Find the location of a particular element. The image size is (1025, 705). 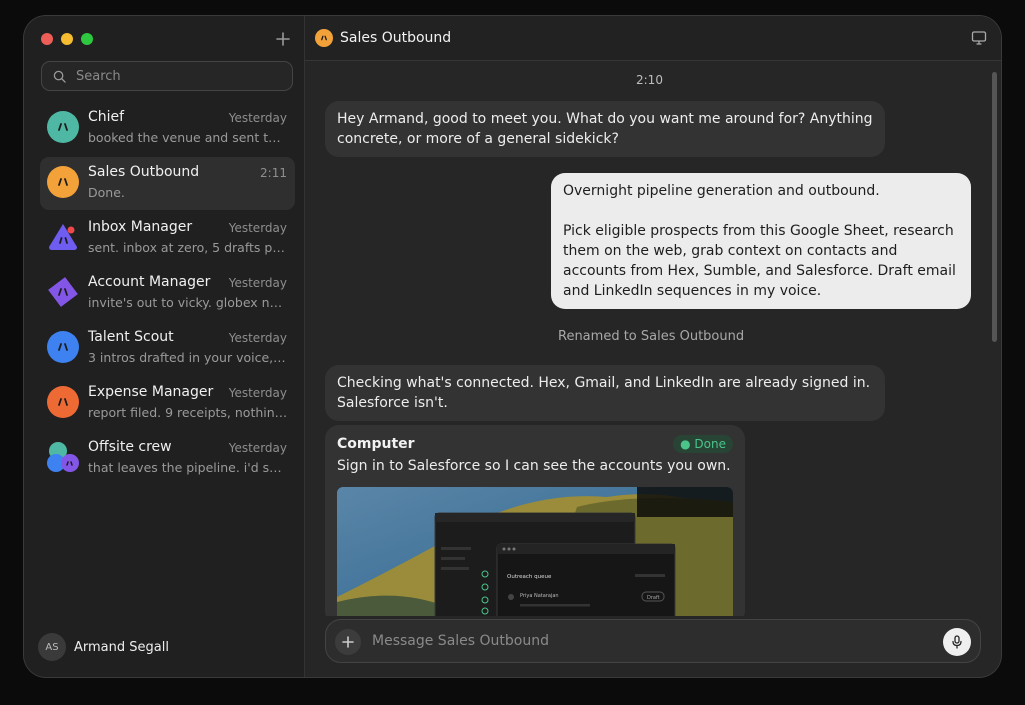

minimize-window-button is located at coordinates (67, 39).